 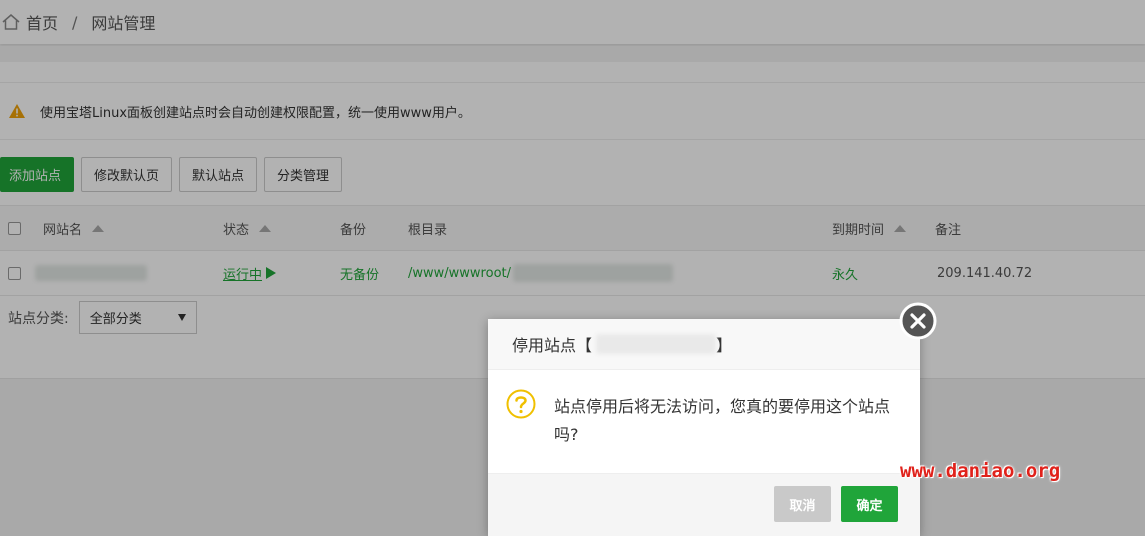 I want to click on dialog-footer: 取消 确定, so click(x=704, y=504).